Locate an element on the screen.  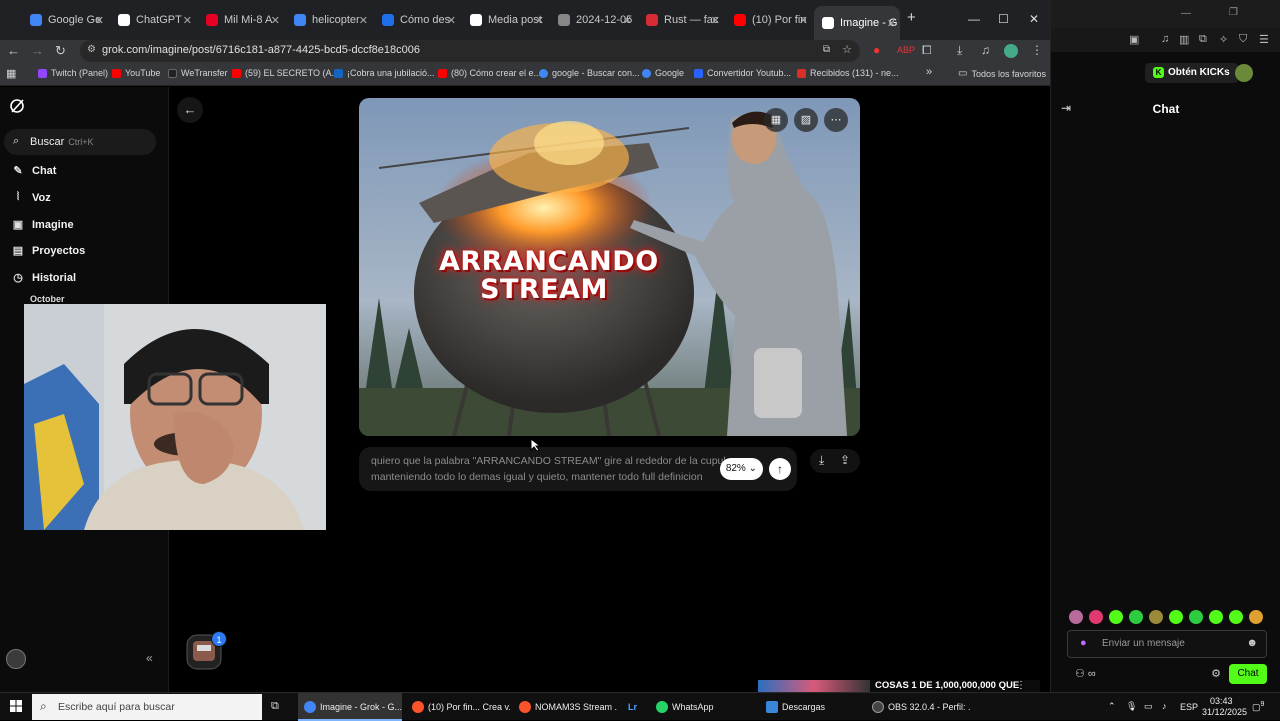
profile-avatar is located at coordinates (1011, 51).